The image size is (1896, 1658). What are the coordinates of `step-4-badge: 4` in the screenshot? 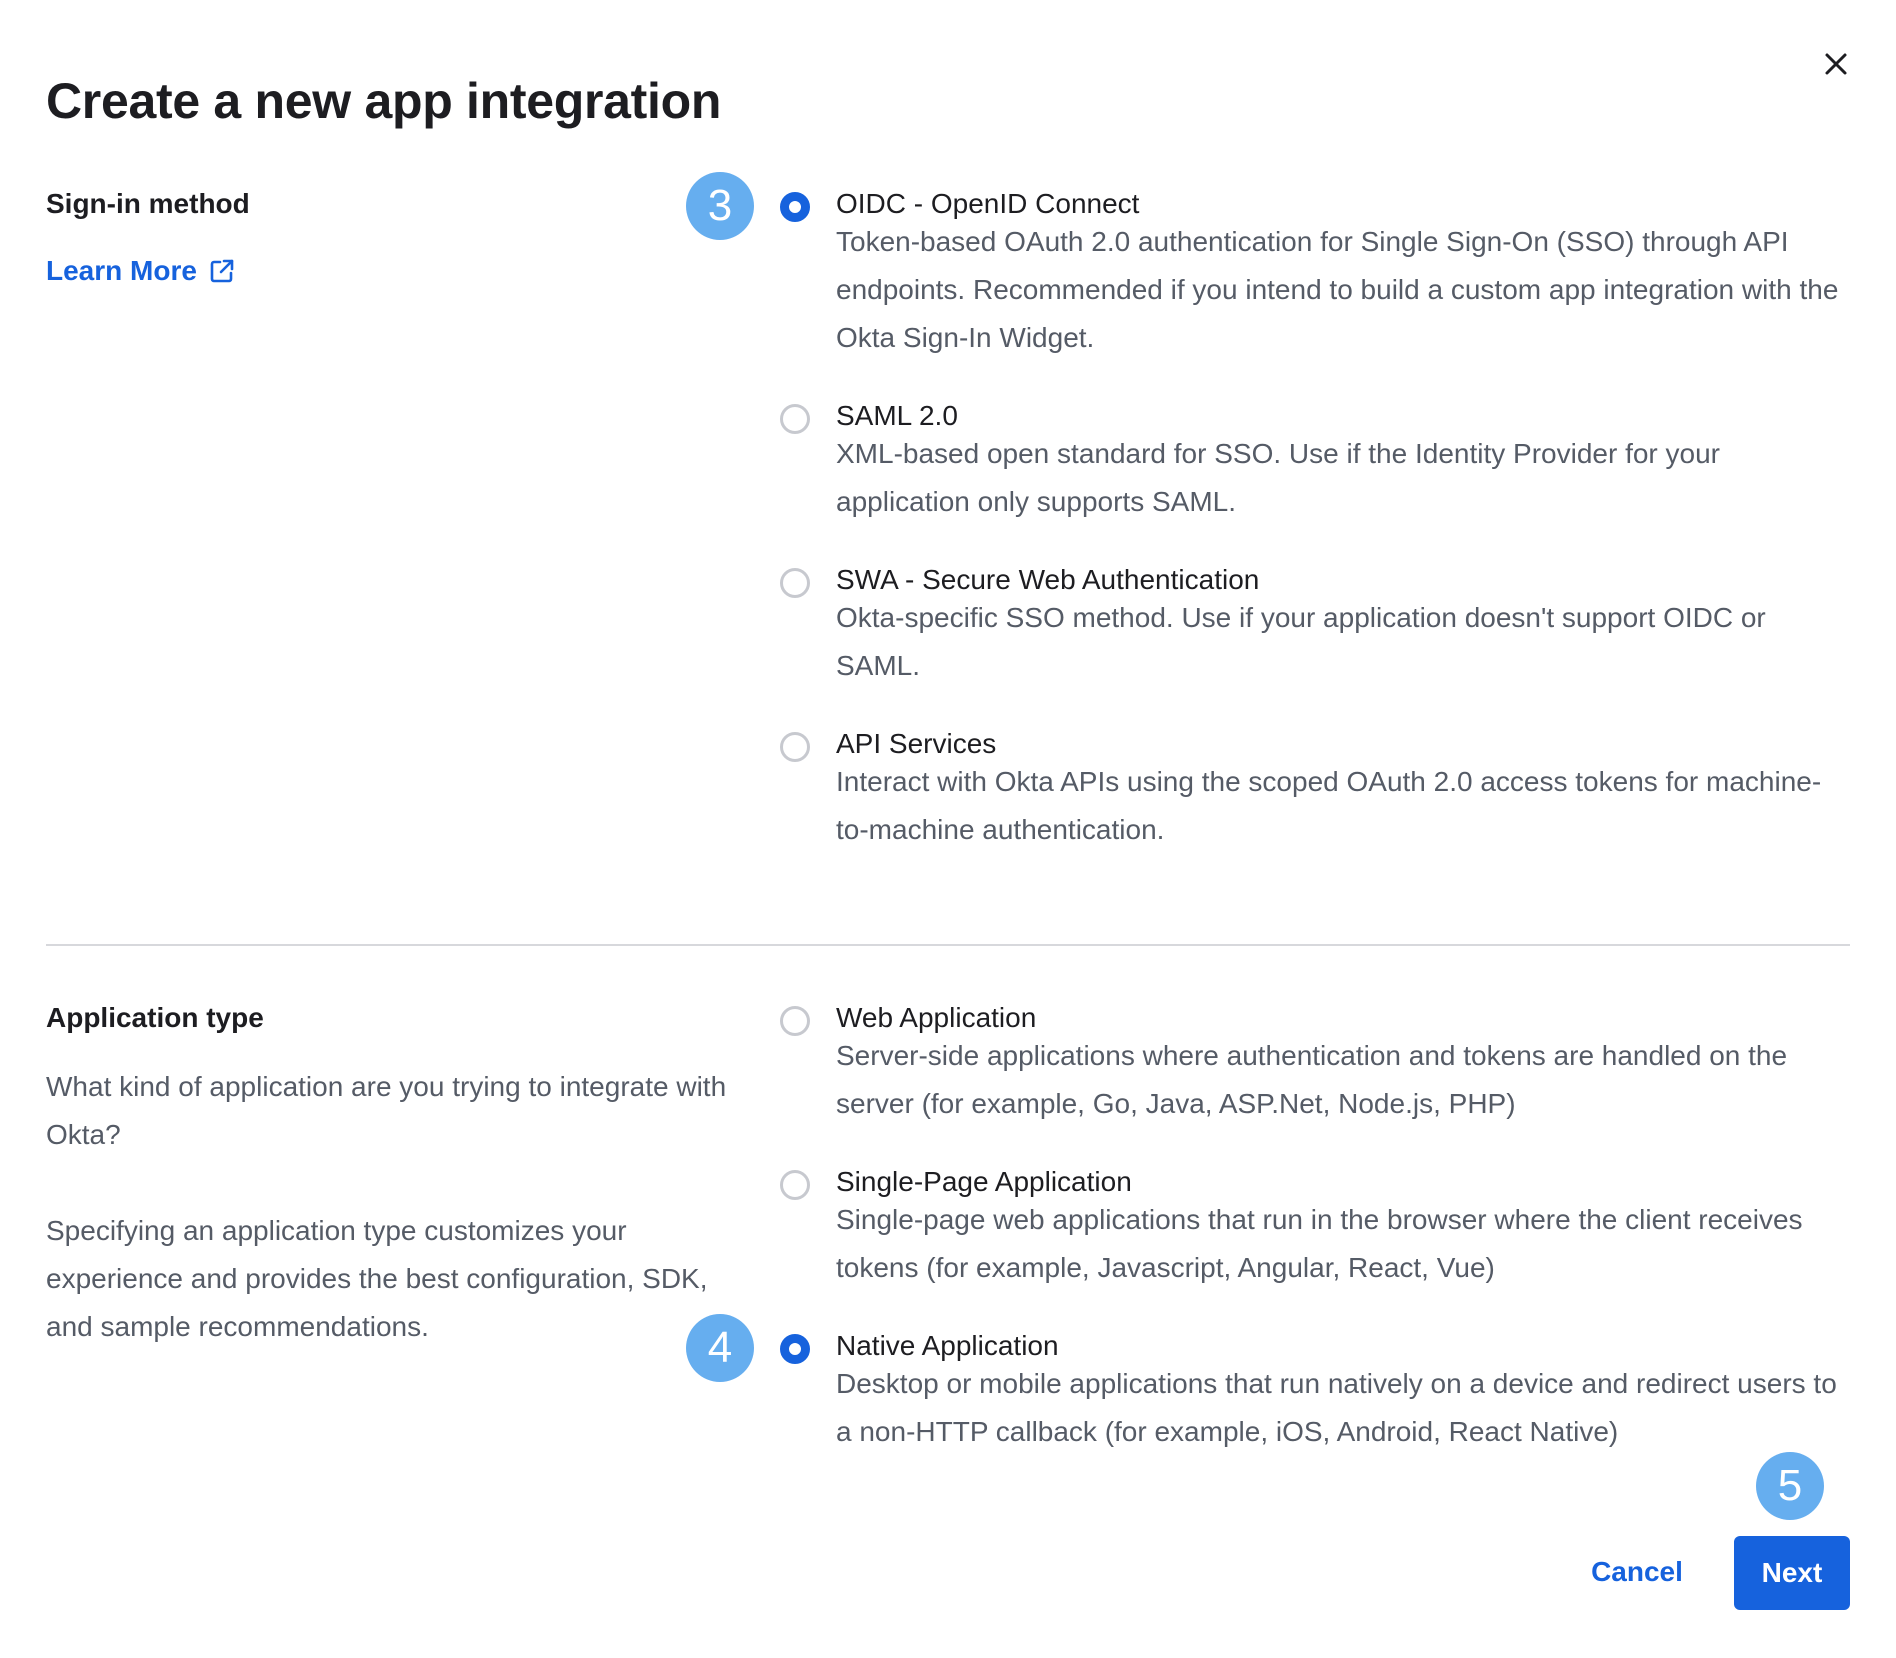 It's located at (720, 1348).